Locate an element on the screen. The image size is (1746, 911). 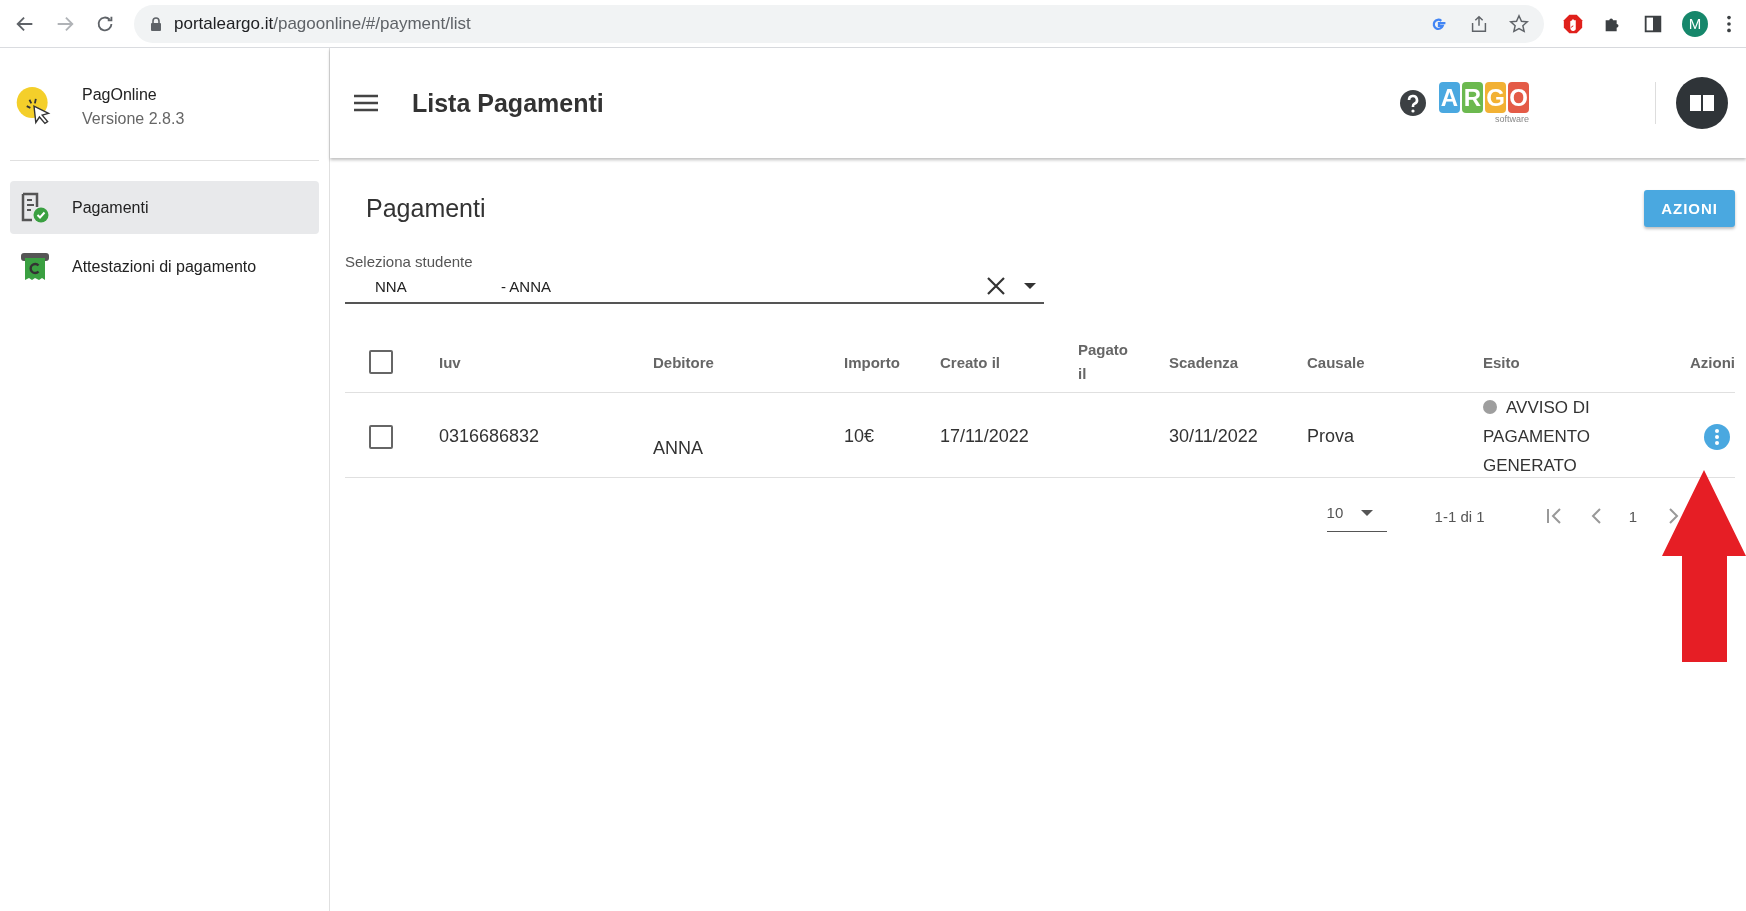
table-cell: 10€ is located at coordinates (859, 436).